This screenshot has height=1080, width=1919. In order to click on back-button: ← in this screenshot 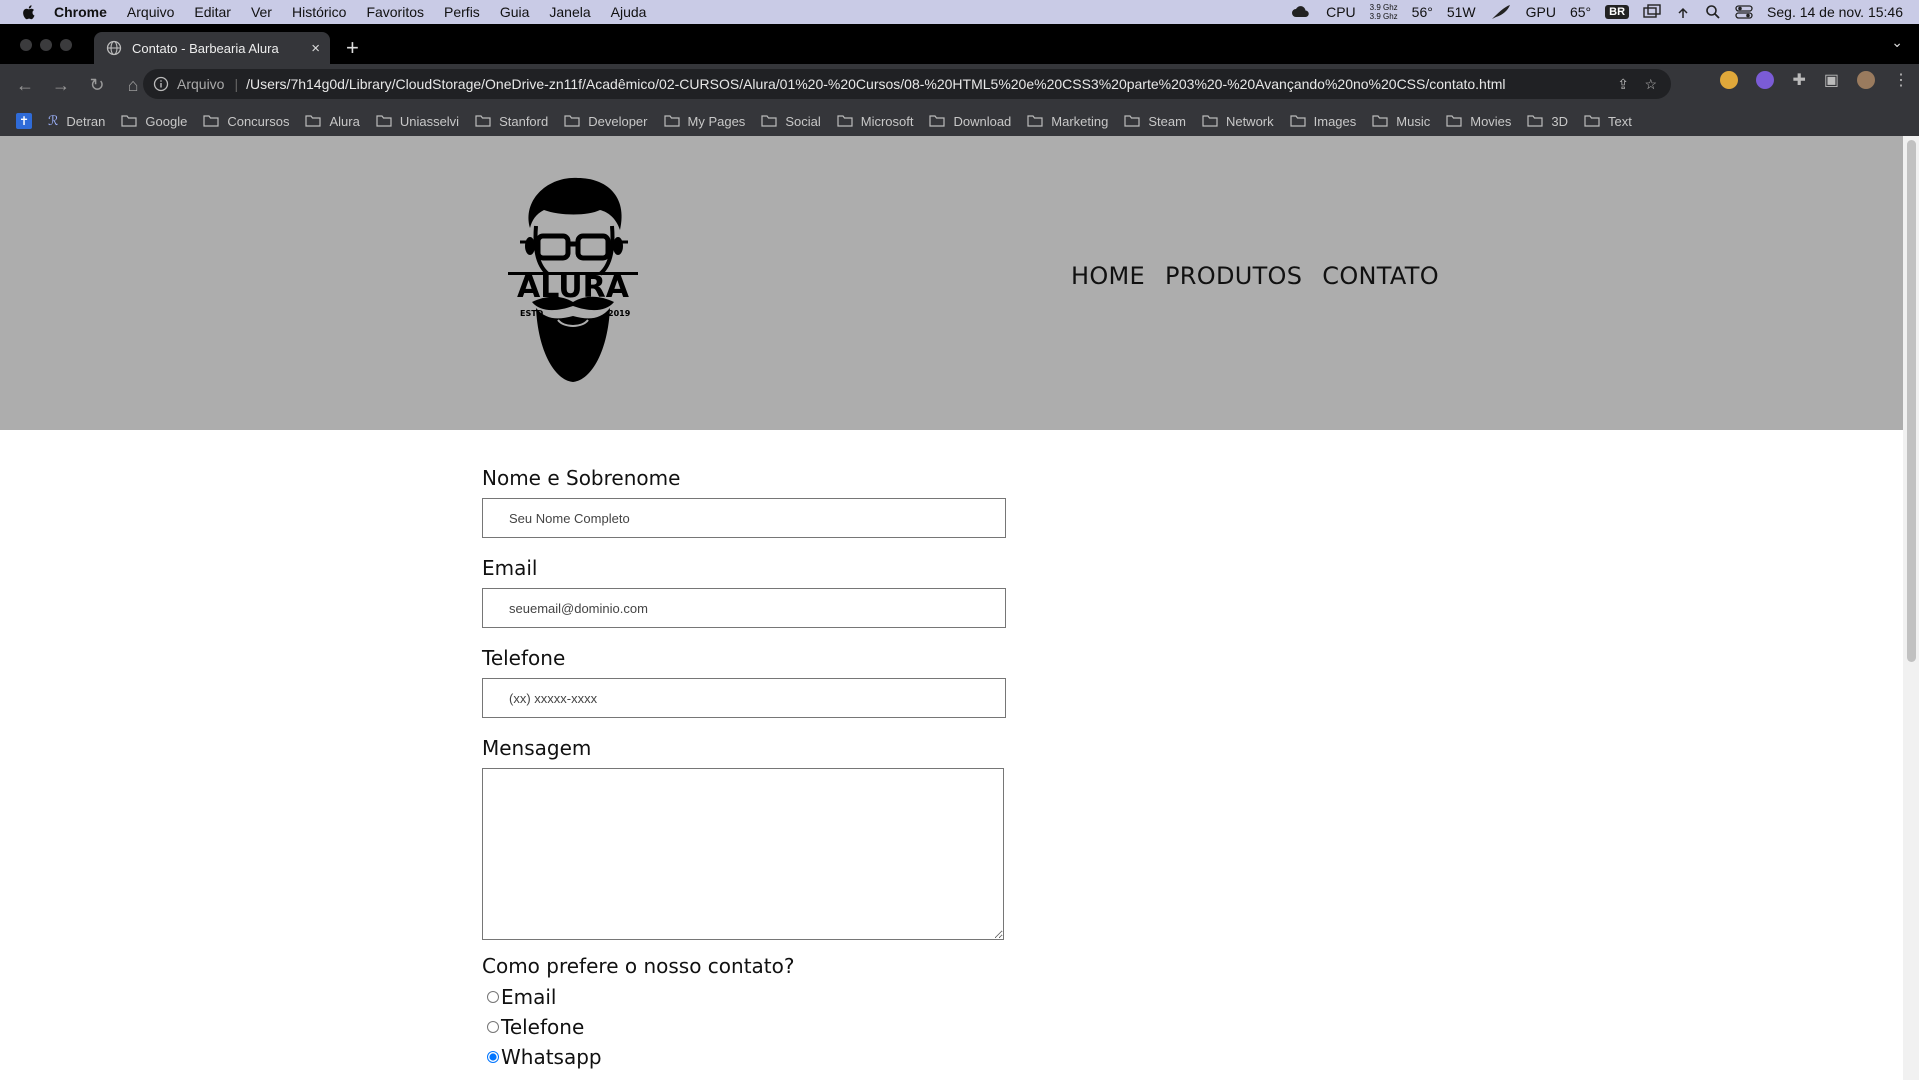, I will do `click(25, 85)`.